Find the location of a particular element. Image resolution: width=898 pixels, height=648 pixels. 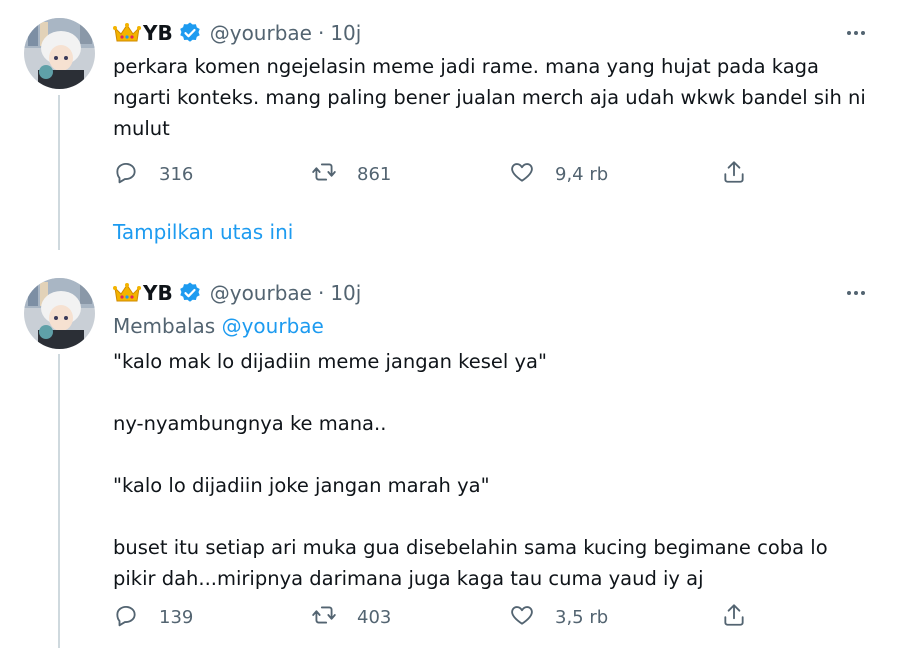

reply-count: 139 is located at coordinates (176, 617).